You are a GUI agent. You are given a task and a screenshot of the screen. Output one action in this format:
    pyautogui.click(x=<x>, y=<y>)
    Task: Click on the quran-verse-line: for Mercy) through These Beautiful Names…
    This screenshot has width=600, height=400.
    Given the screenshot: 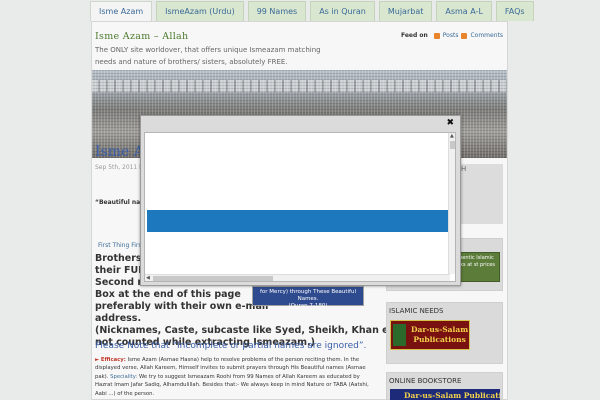 What is the action you would take?
    pyautogui.click(x=308, y=295)
    